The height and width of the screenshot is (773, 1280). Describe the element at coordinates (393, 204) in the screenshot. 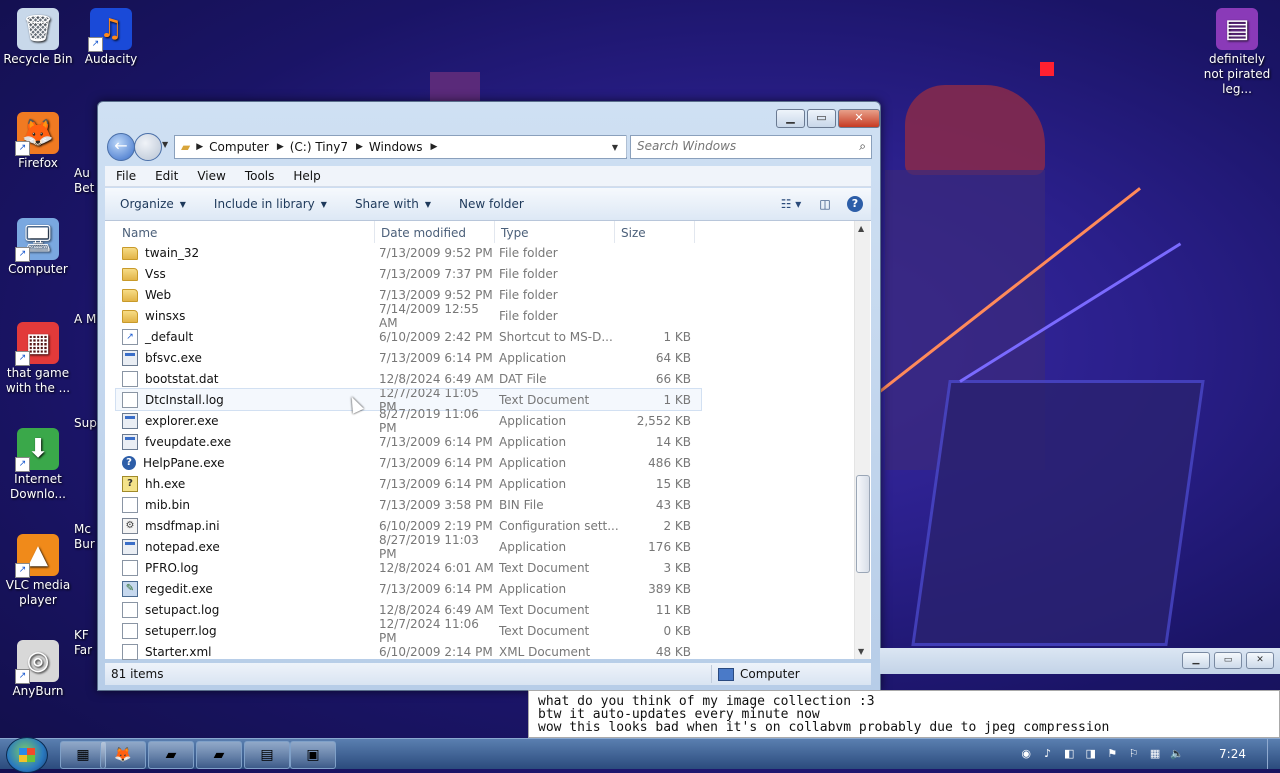

I see `share-with-button: Share with ▼` at that location.